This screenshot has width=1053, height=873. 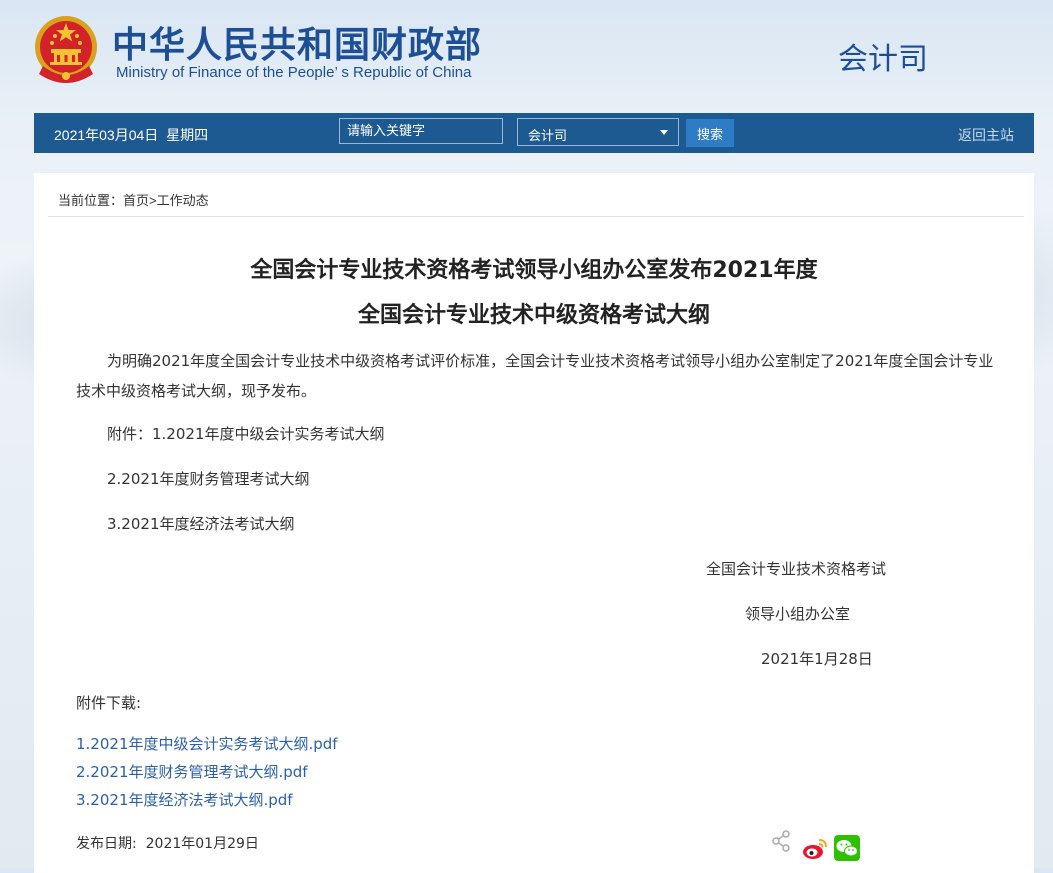 What do you see at coordinates (798, 614) in the screenshot?
I see `signer-line-2: 领导小组办公室` at bounding box center [798, 614].